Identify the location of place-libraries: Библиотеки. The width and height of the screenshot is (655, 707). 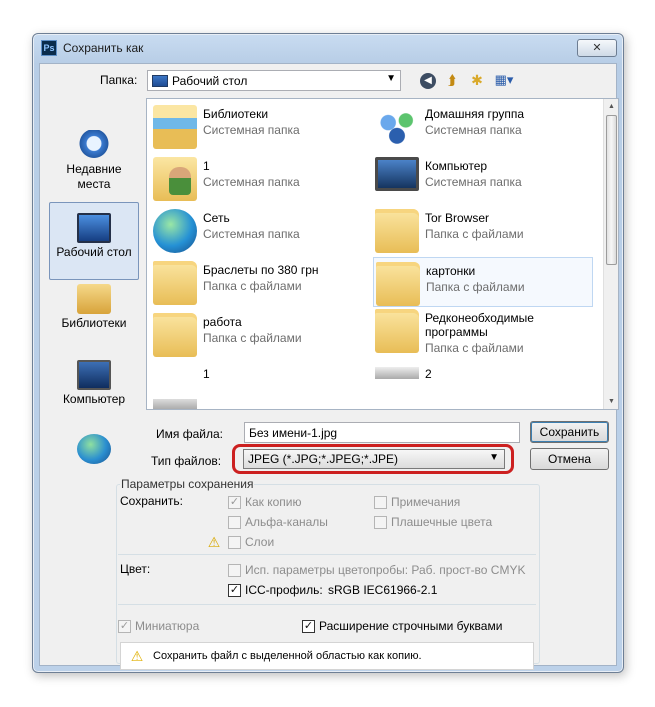
(94, 307).